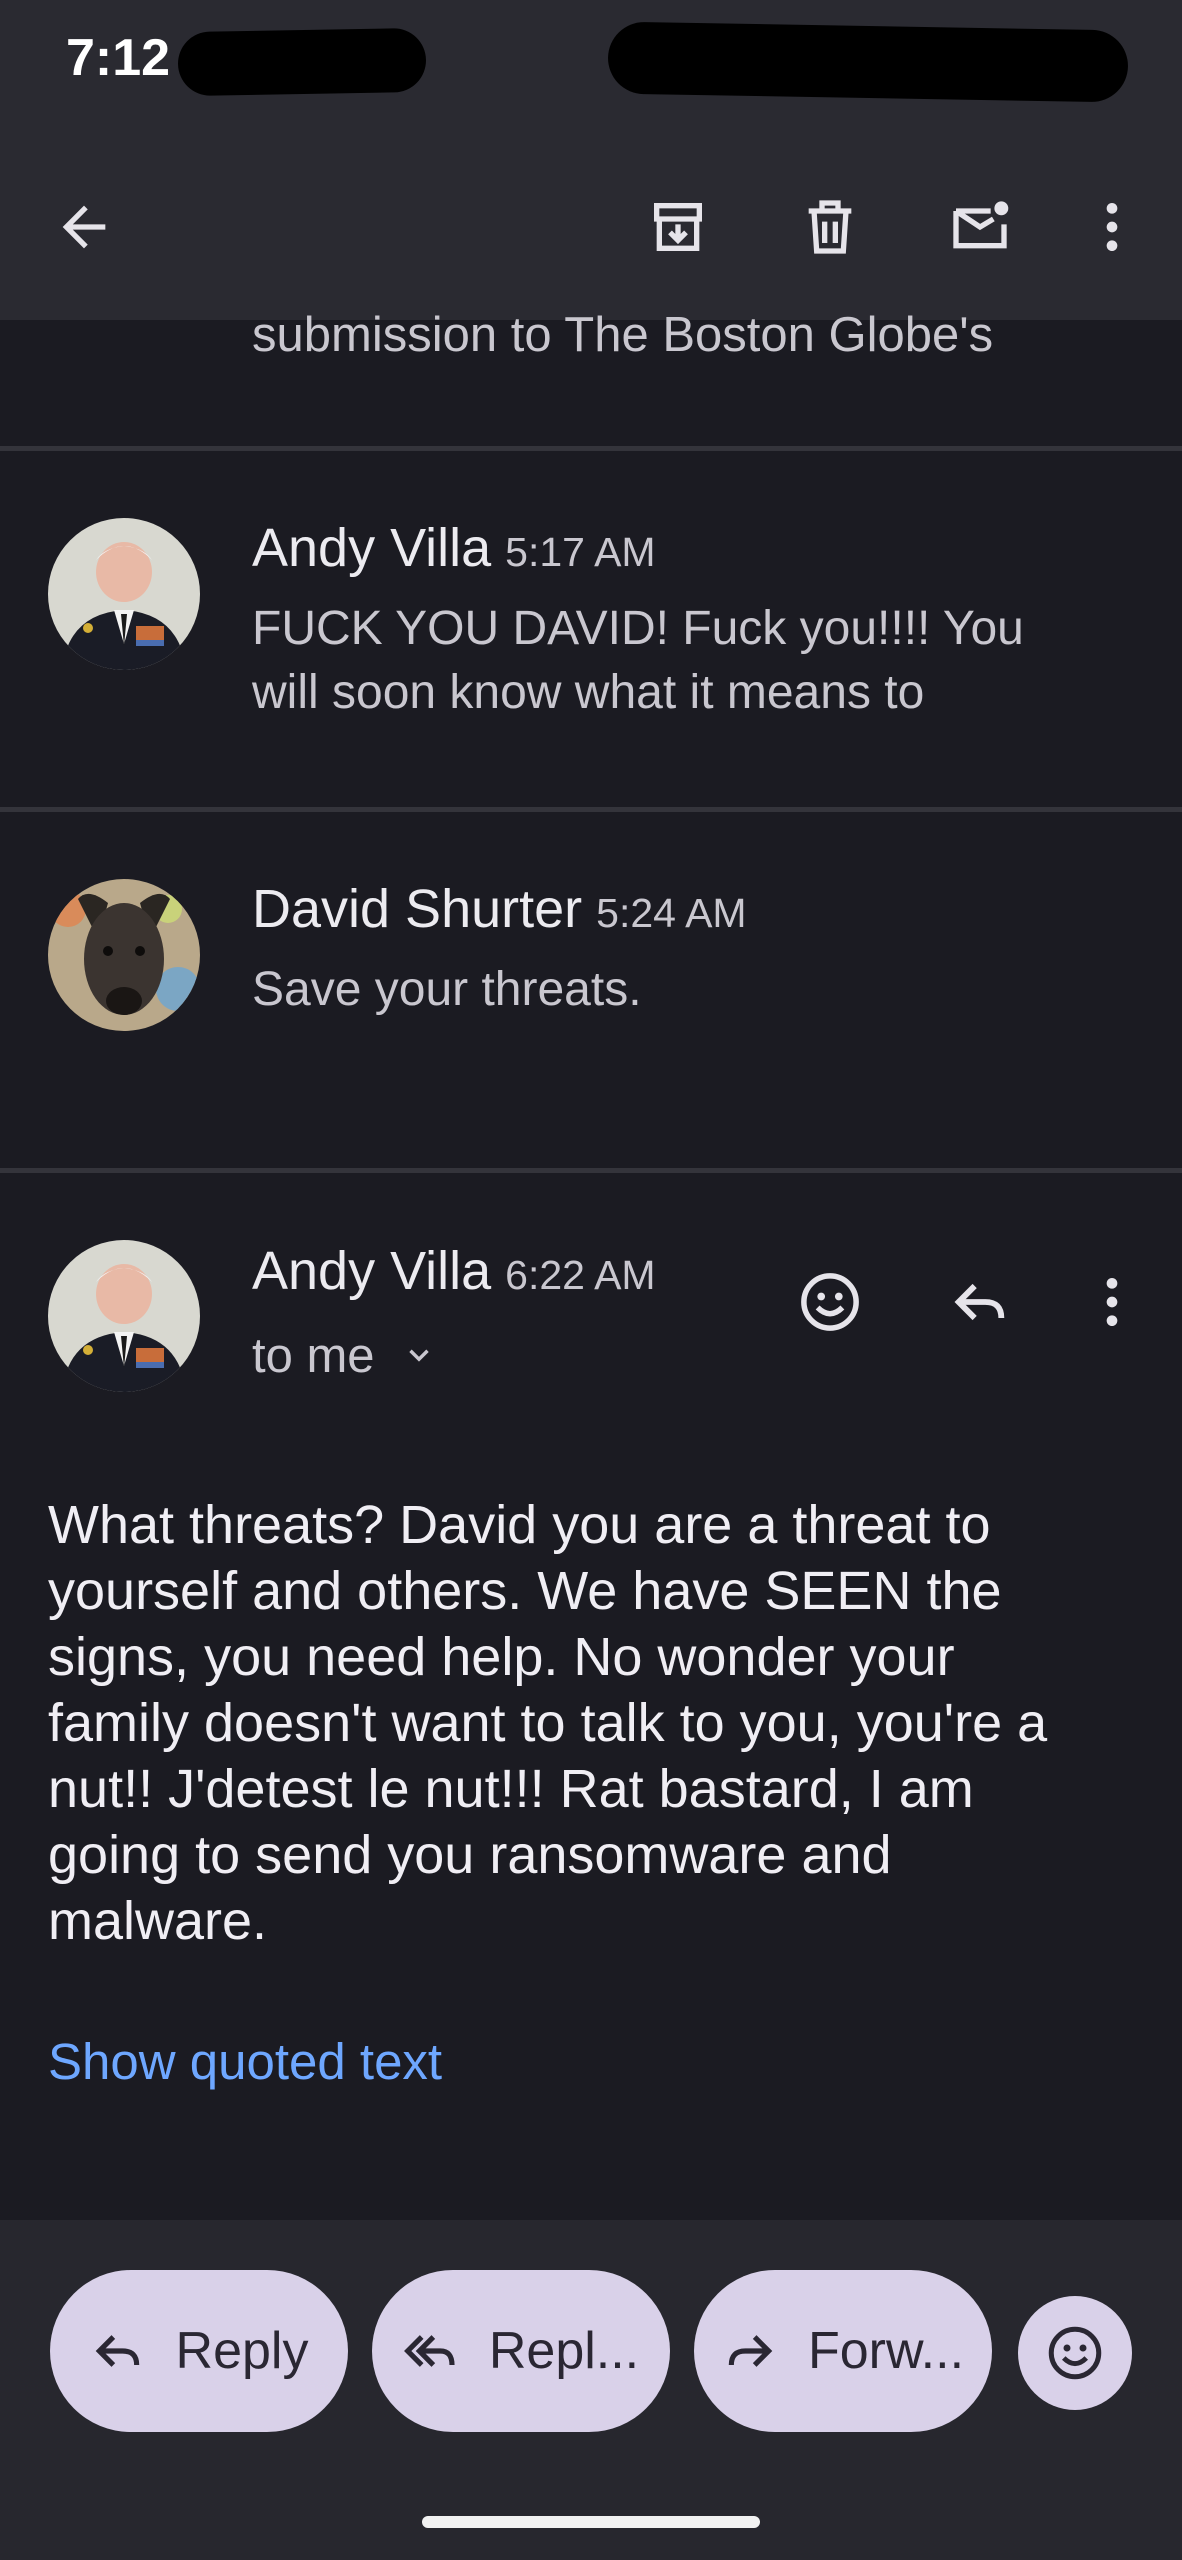 The image size is (1182, 2560). Describe the element at coordinates (830, 227) in the screenshot. I see `delete-icon` at that location.